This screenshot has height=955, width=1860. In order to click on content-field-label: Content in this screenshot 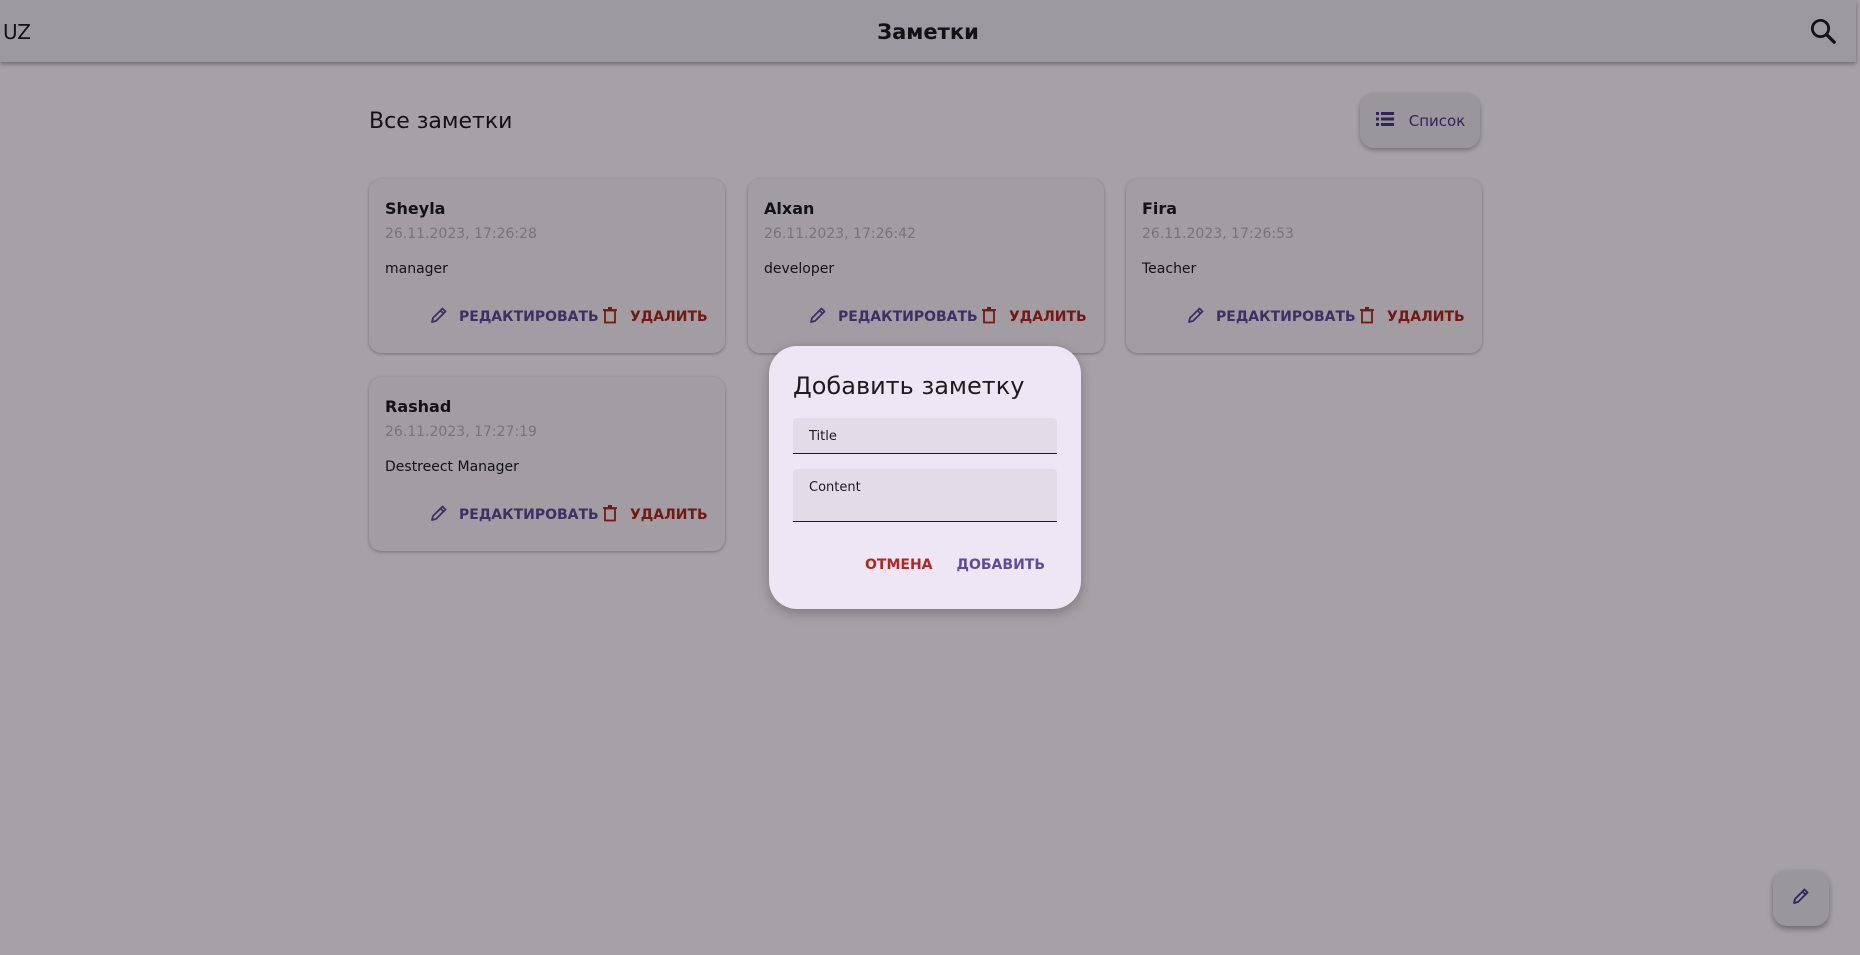, I will do `click(835, 487)`.